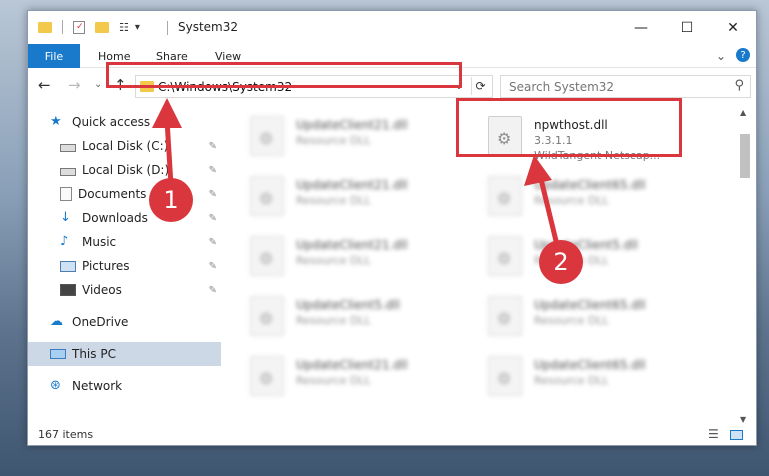 The image size is (769, 476). What do you see at coordinates (94, 354) in the screenshot?
I see `sidebar-item-label: This PC` at bounding box center [94, 354].